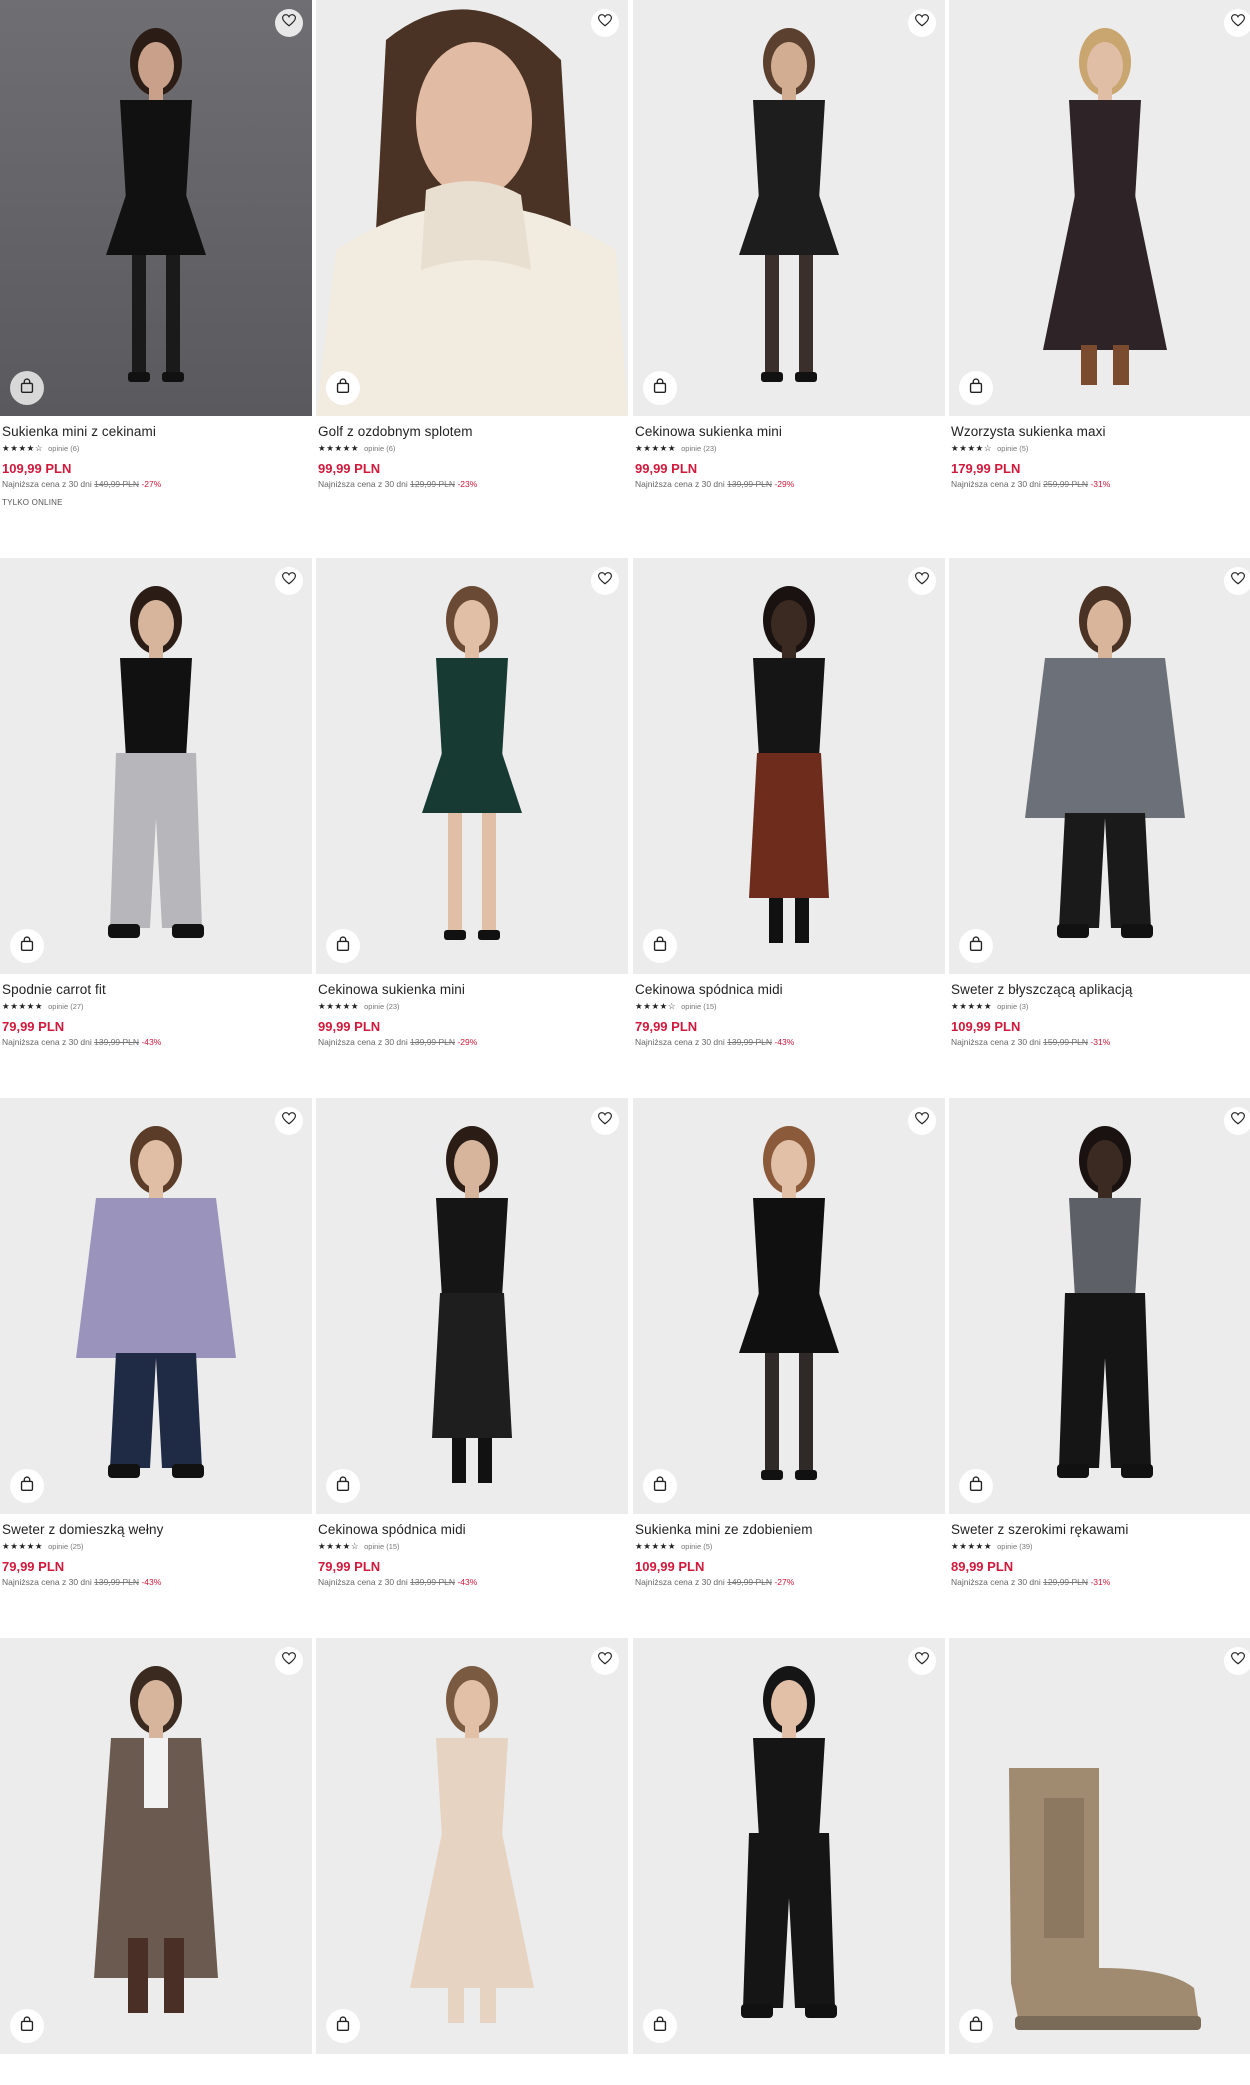 This screenshot has width=1250, height=2085. What do you see at coordinates (156, 431) in the screenshot?
I see `product-title: Sukienka mini z cekinami` at bounding box center [156, 431].